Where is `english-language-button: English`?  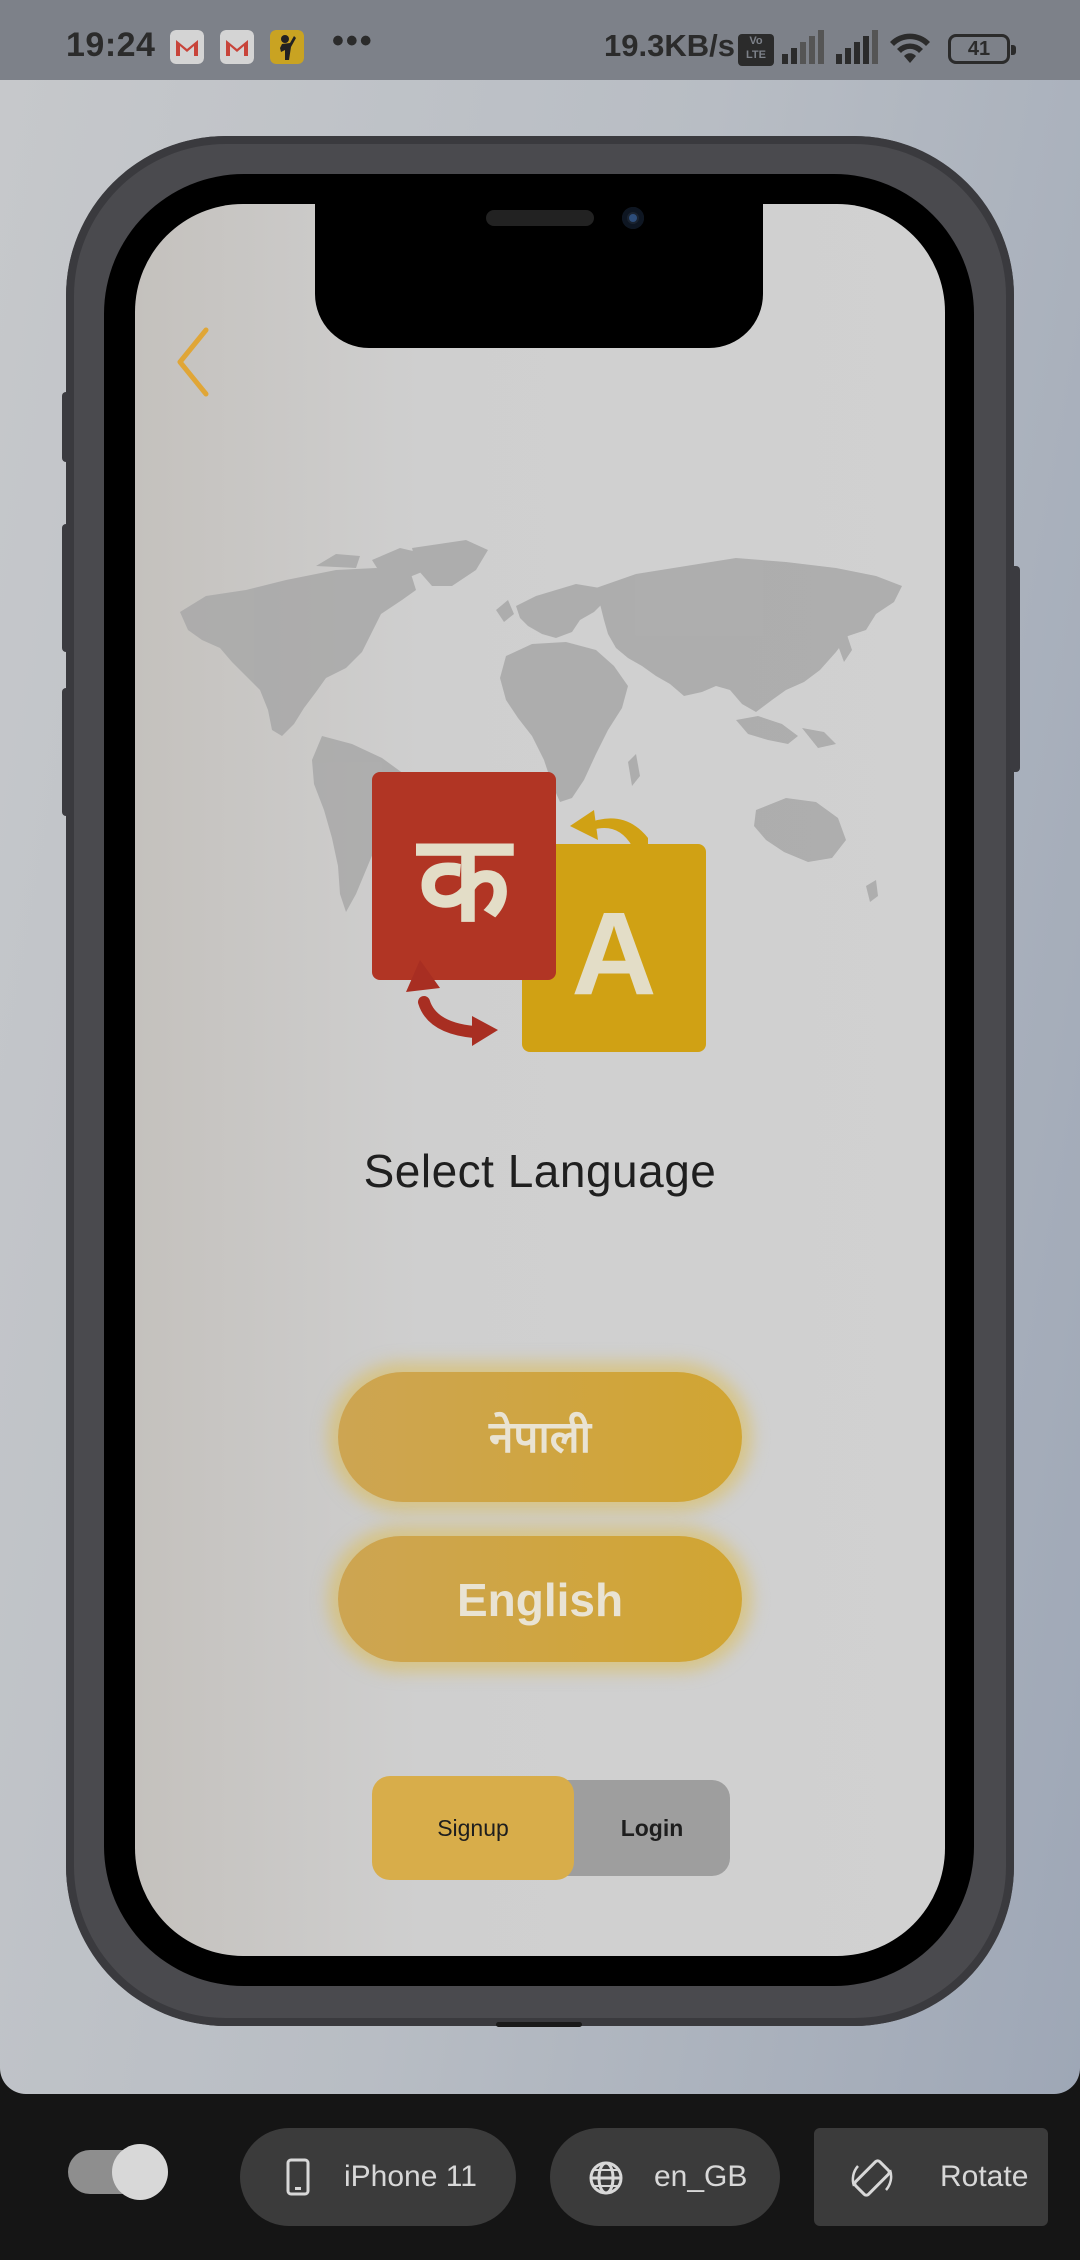
english-language-button: English is located at coordinates (540, 1599).